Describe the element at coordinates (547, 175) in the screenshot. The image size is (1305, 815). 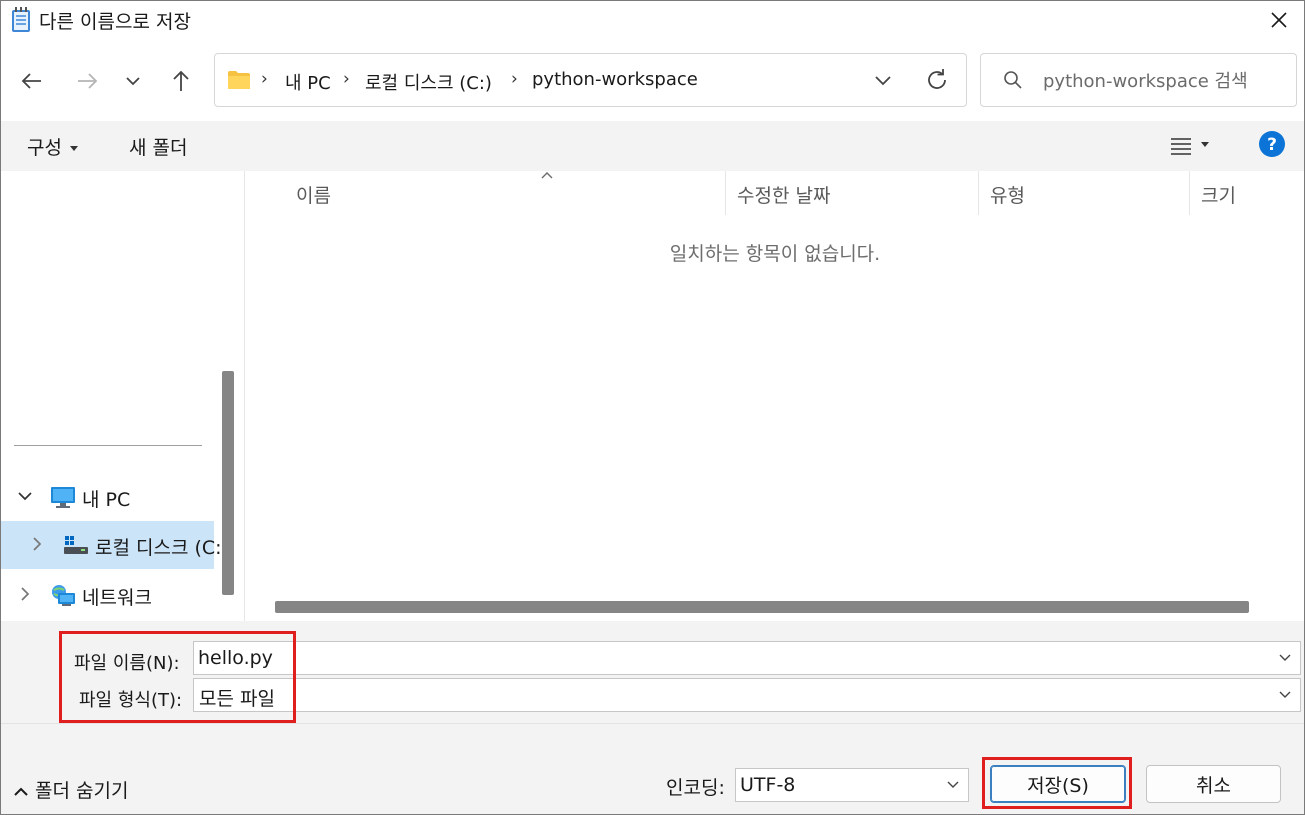
I see `sort-ascending-icon` at that location.